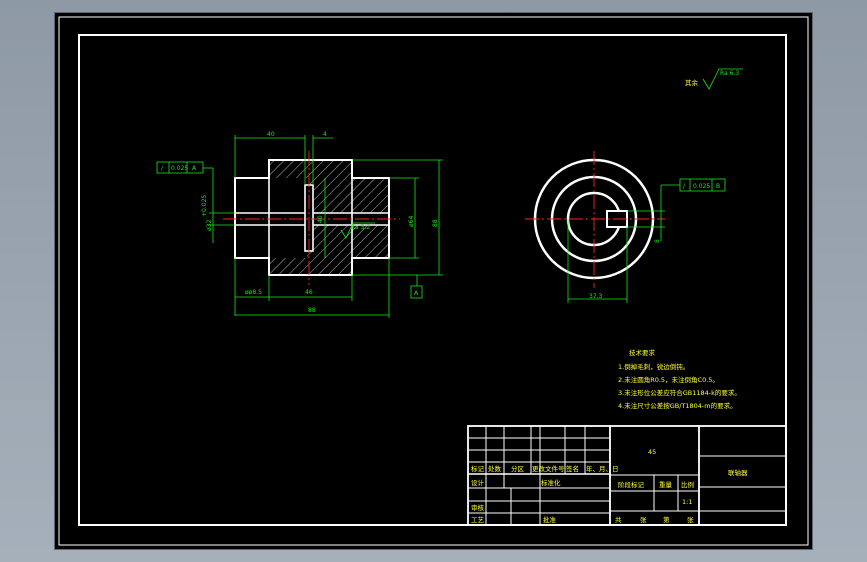  I want to click on tech-item-4: 4.未注尺寸公差按GB/T1804-m的要求。, so click(677, 405).